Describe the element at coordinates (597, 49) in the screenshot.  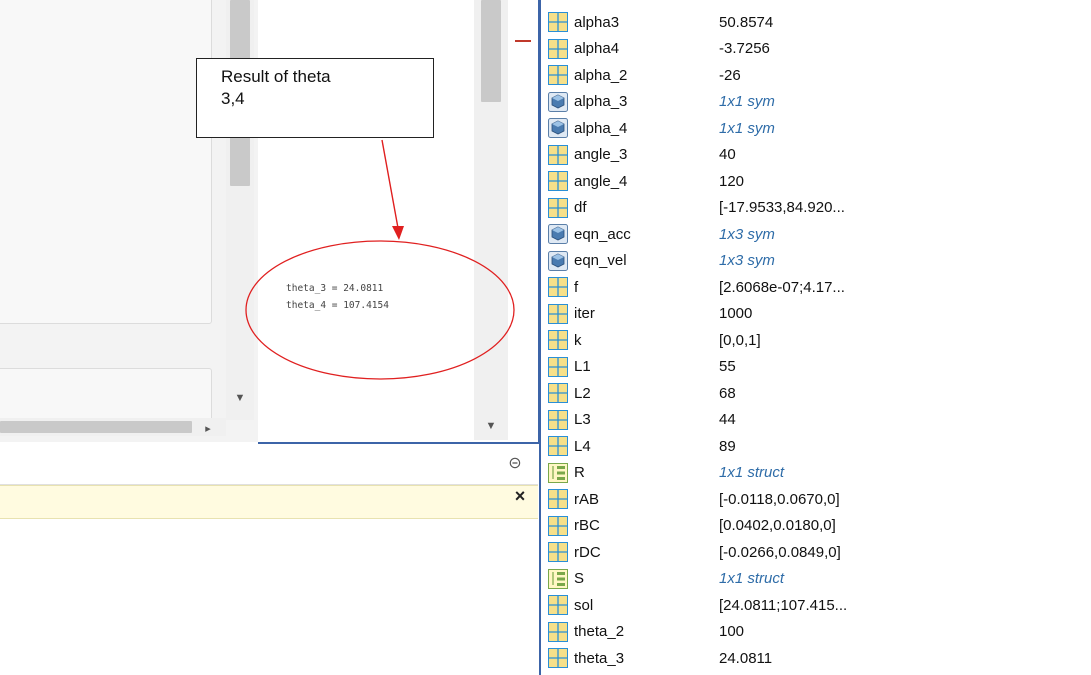
I see `variable-name: alpha4` at that location.